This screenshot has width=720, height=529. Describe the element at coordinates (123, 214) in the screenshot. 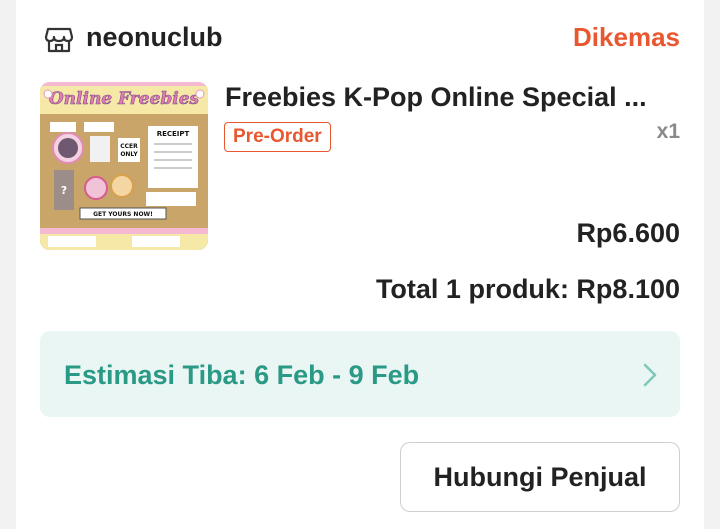

I see `image-cta-text: GET YOURS NOW!` at that location.